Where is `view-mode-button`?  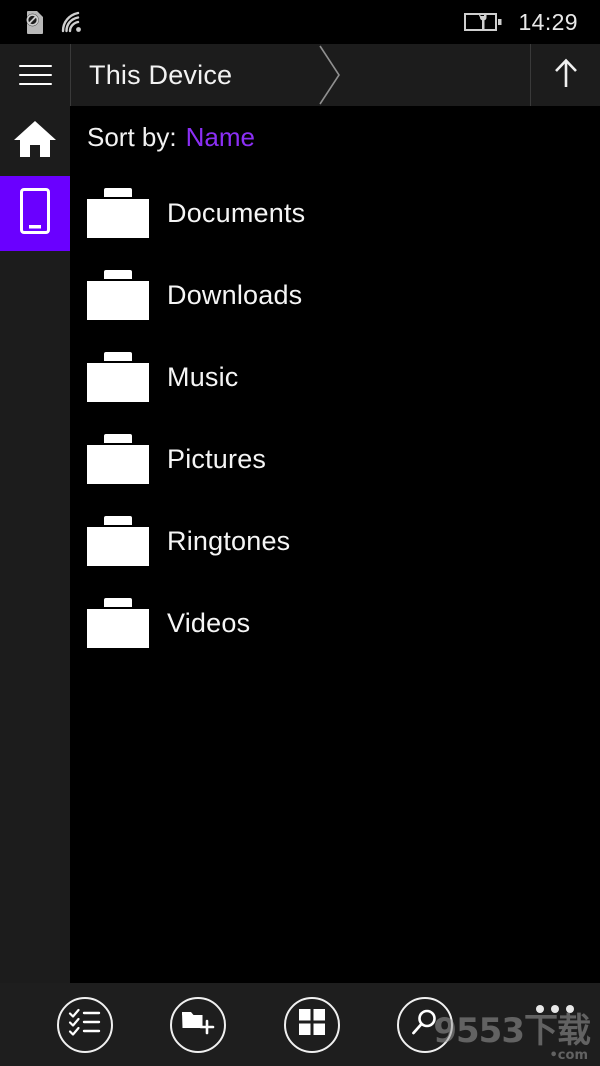
view-mode-button is located at coordinates (311, 1024).